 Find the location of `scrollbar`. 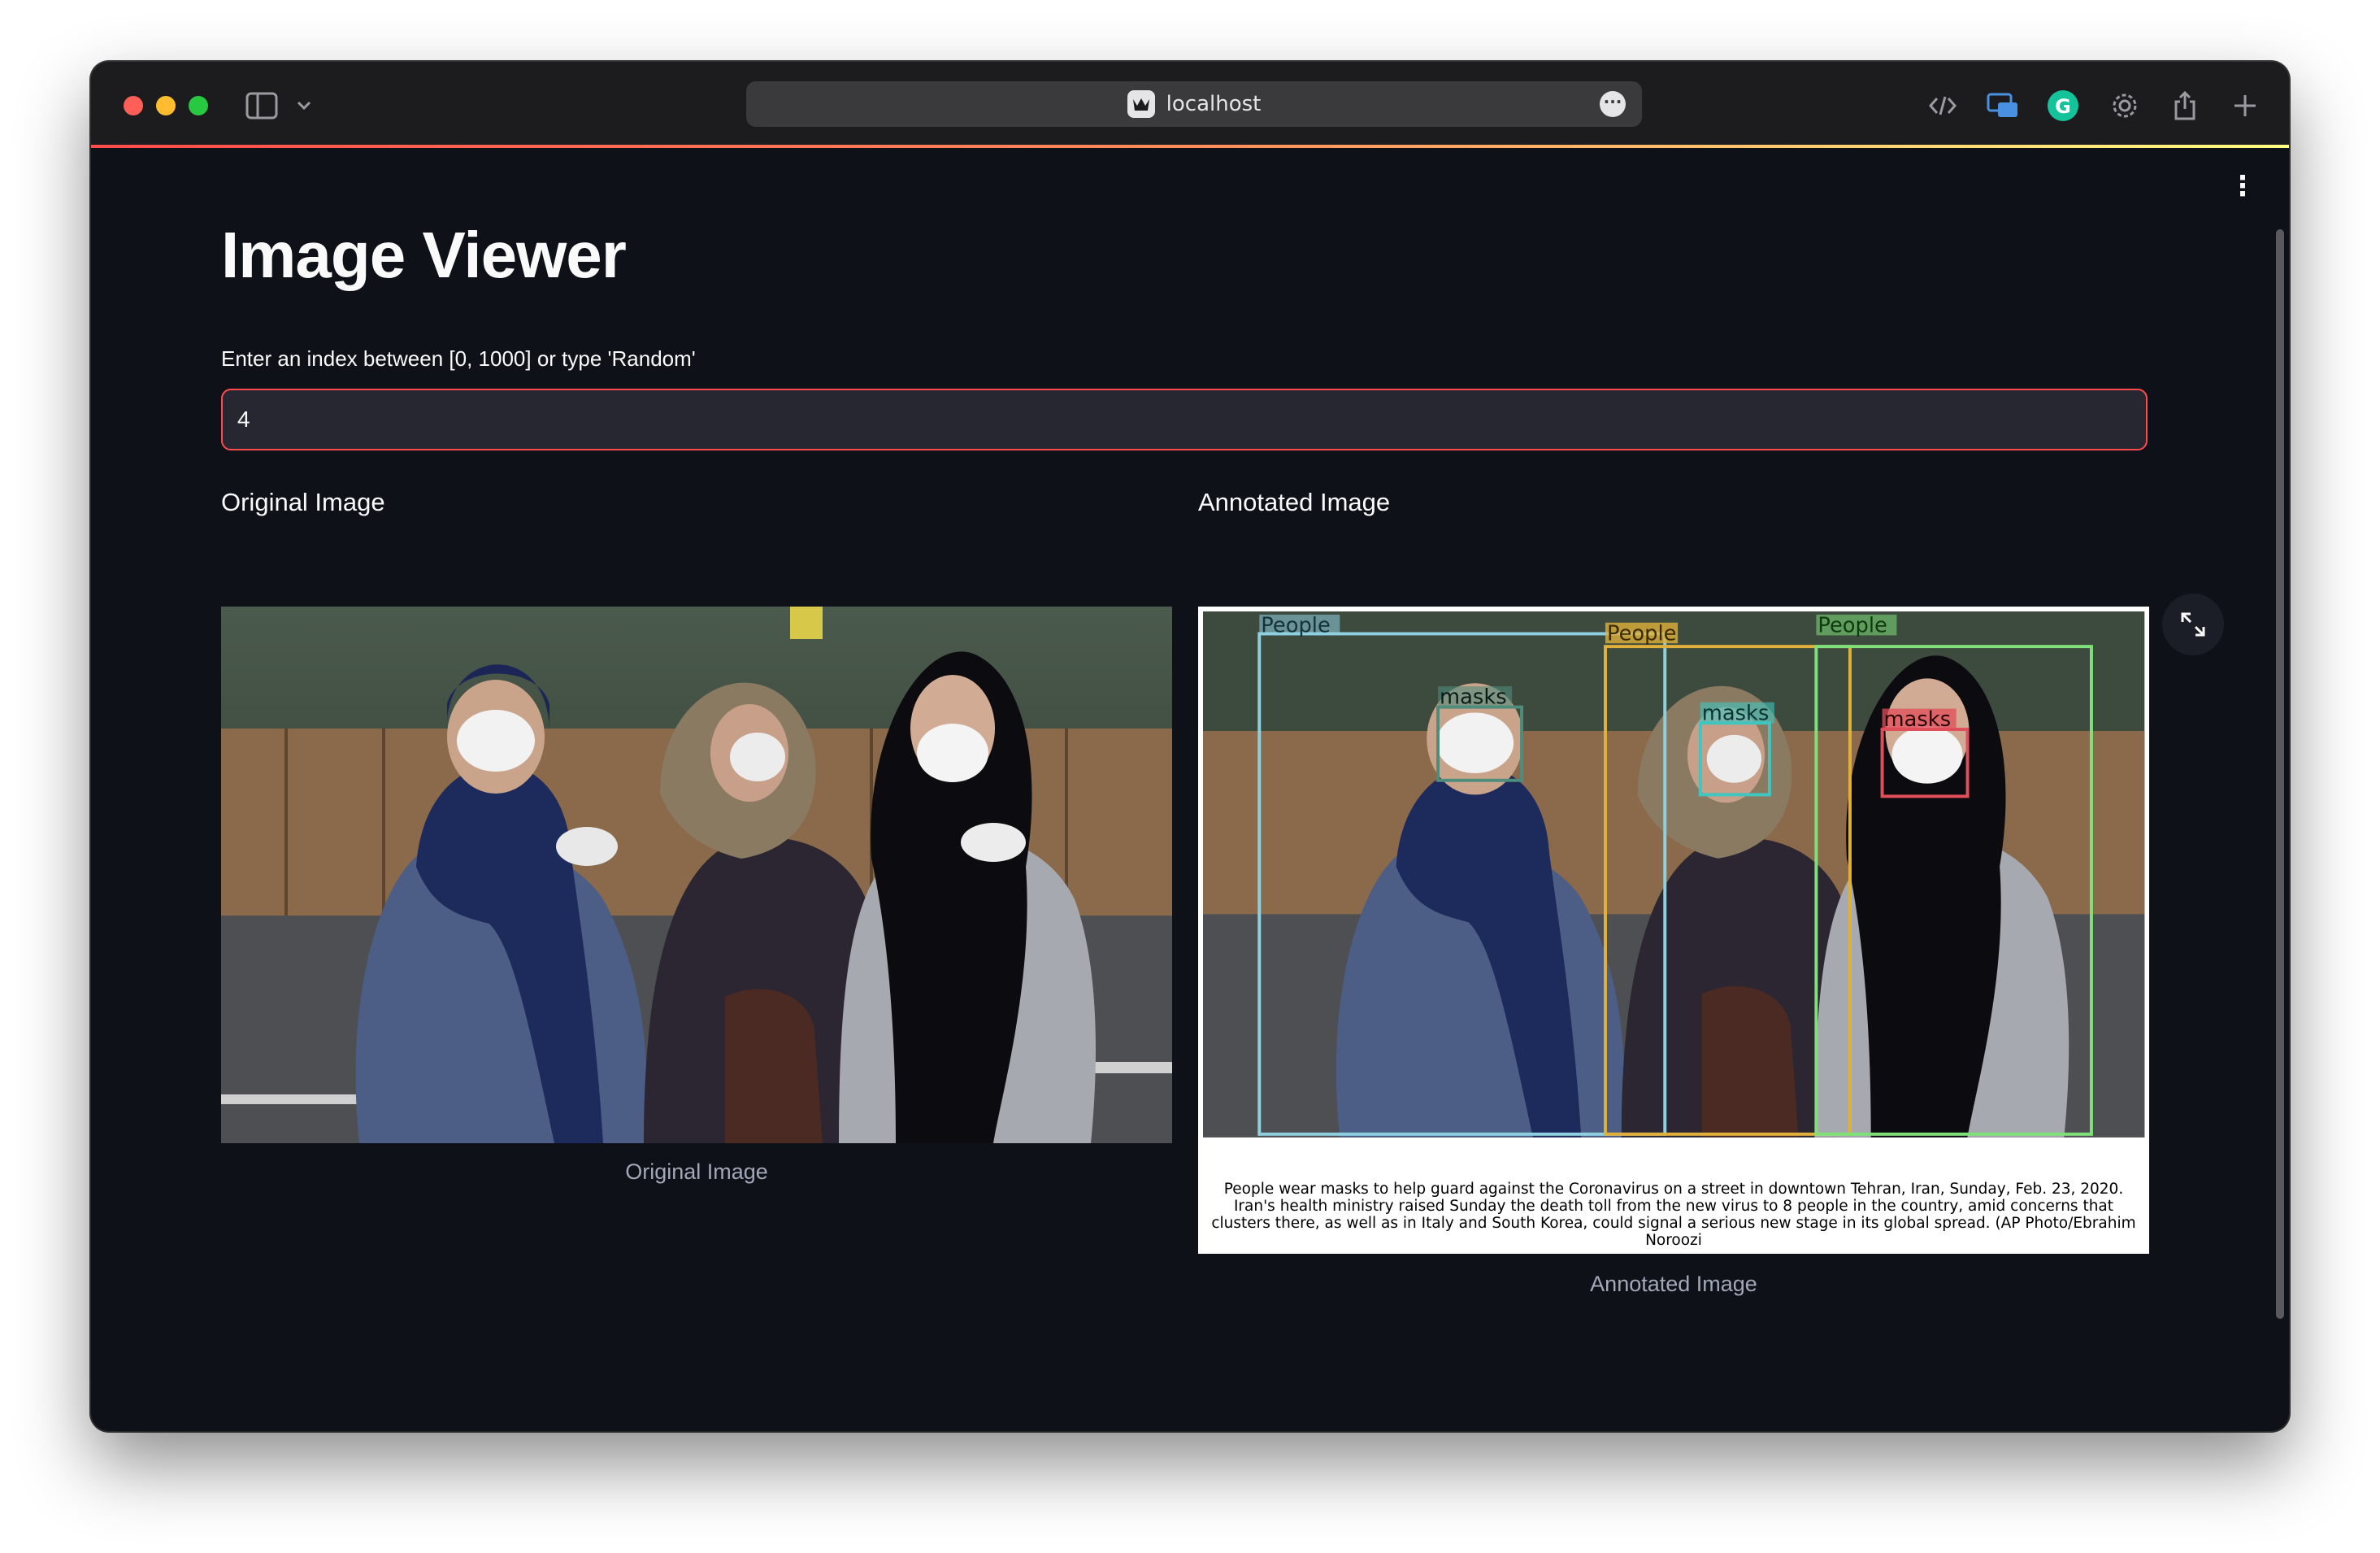

scrollbar is located at coordinates (2280, 774).